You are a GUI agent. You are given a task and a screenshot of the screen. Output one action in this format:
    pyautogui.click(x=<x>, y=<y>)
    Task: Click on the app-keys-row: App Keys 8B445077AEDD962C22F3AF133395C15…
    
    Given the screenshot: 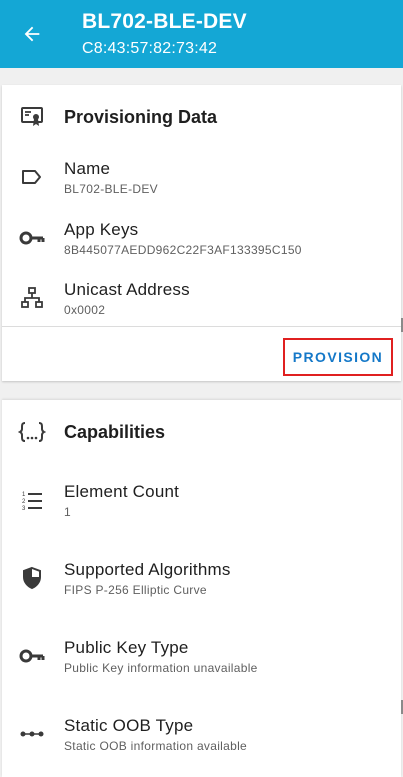 What is the action you would take?
    pyautogui.click(x=201, y=240)
    